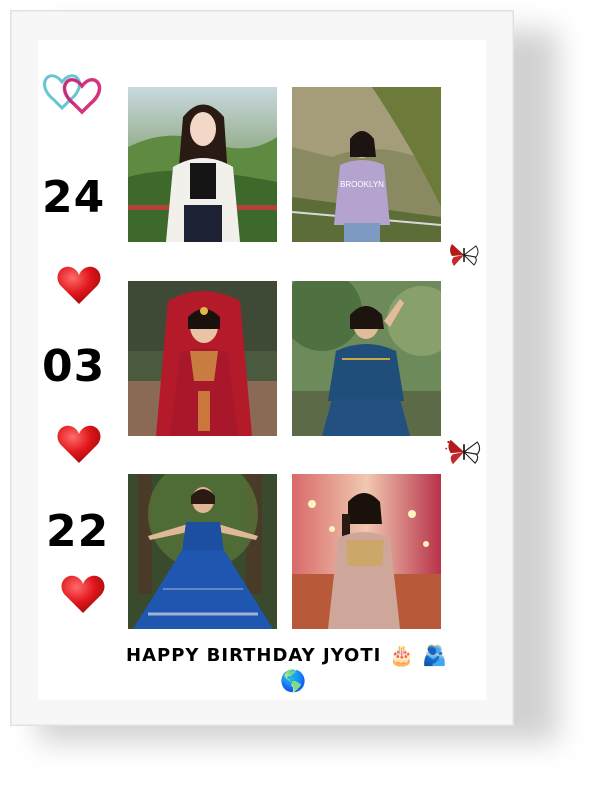 The width and height of the screenshot is (596, 800). What do you see at coordinates (78, 531) in the screenshot?
I see `date-year: 22` at bounding box center [78, 531].